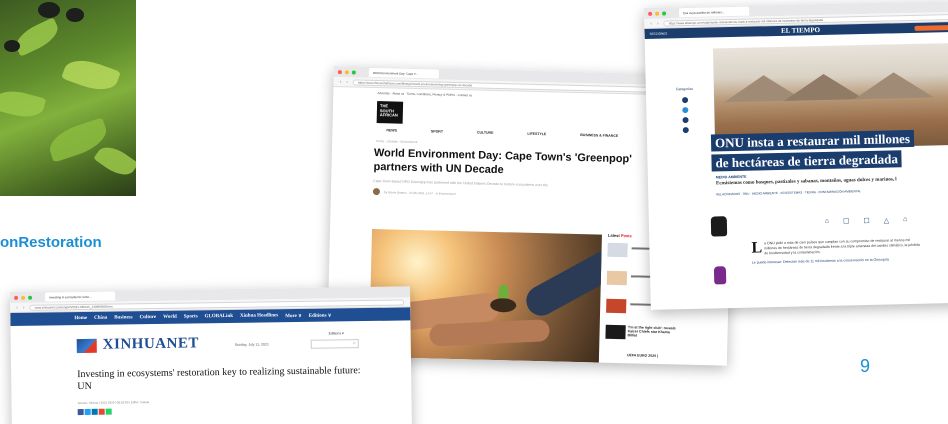  What do you see at coordinates (391, 130) in the screenshot?
I see `menu-item-news: NEWS` at bounding box center [391, 130].